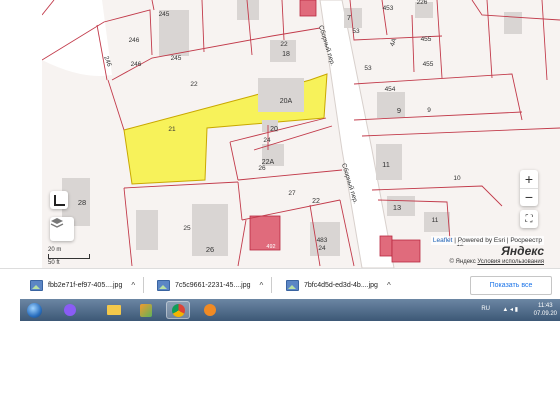 Image resolution: width=560 pixels, height=420 pixels. I want to click on parcel-label-245: 245, so click(164, 14).